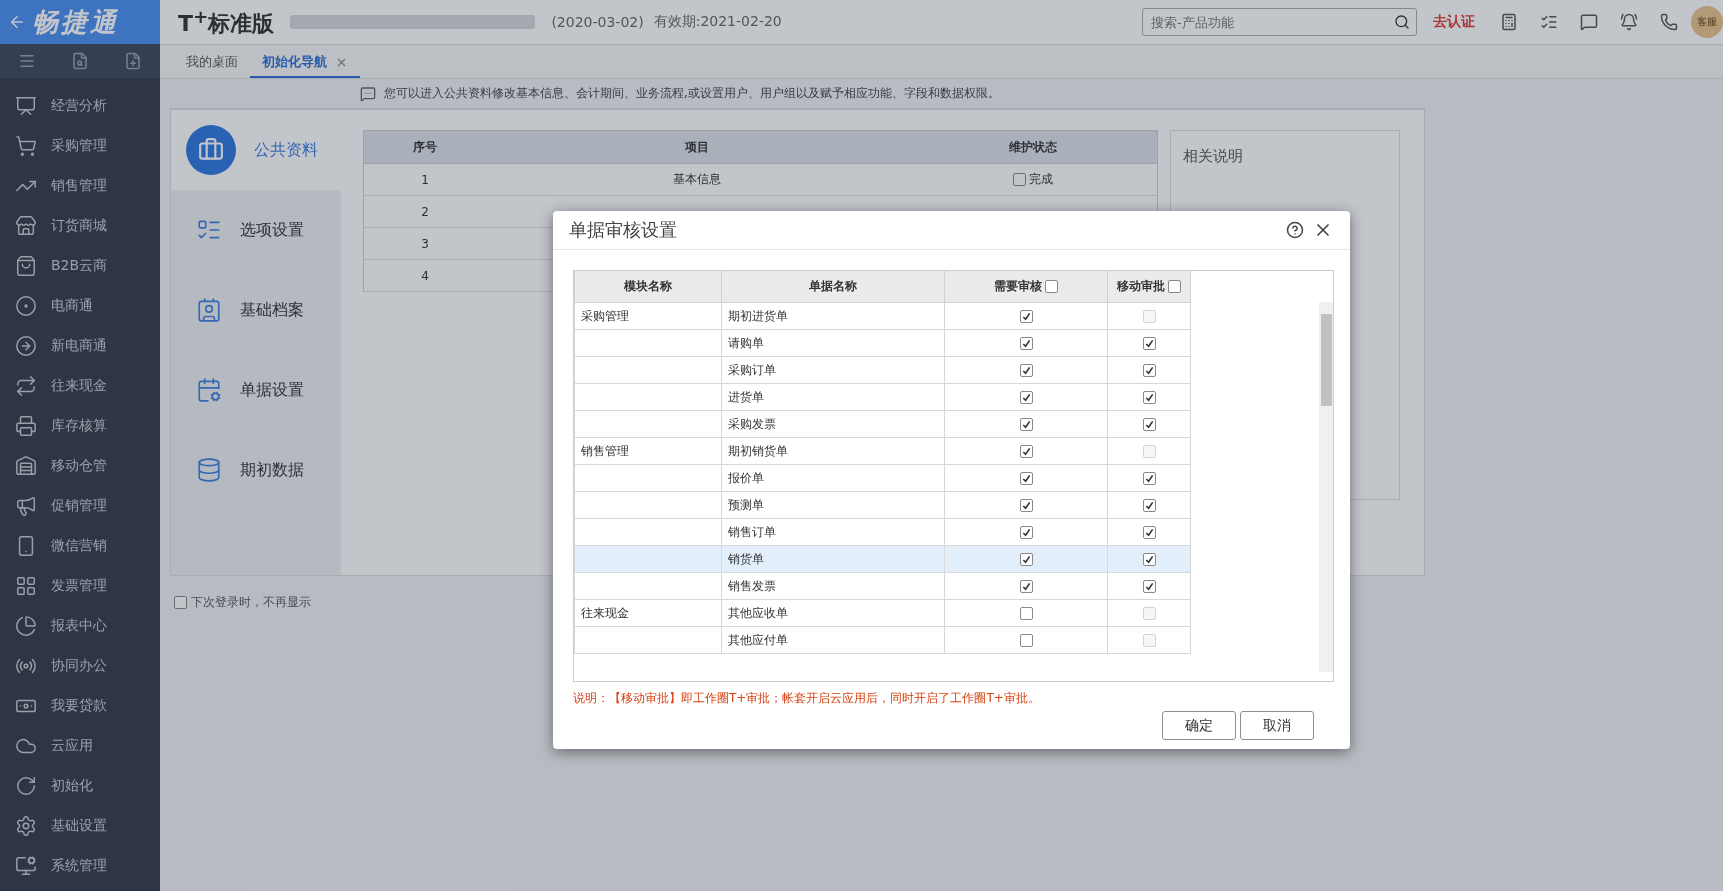  What do you see at coordinates (80, 226) in the screenshot?
I see `sidebar-item: 订货商城` at bounding box center [80, 226].